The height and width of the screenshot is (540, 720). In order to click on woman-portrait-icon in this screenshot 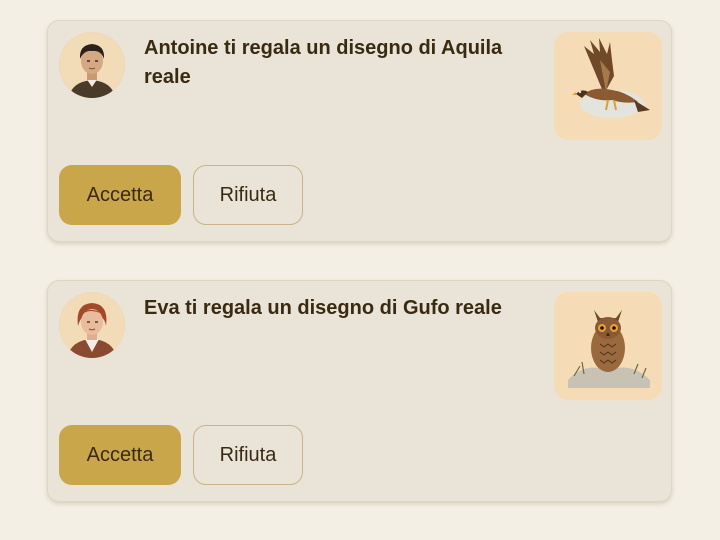, I will do `click(92, 325)`.